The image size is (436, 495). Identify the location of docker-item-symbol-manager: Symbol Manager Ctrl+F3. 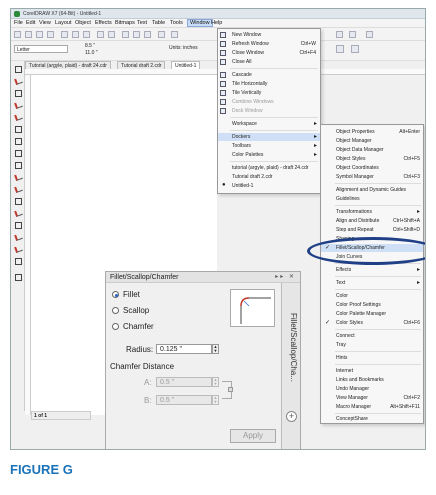
(372, 177).